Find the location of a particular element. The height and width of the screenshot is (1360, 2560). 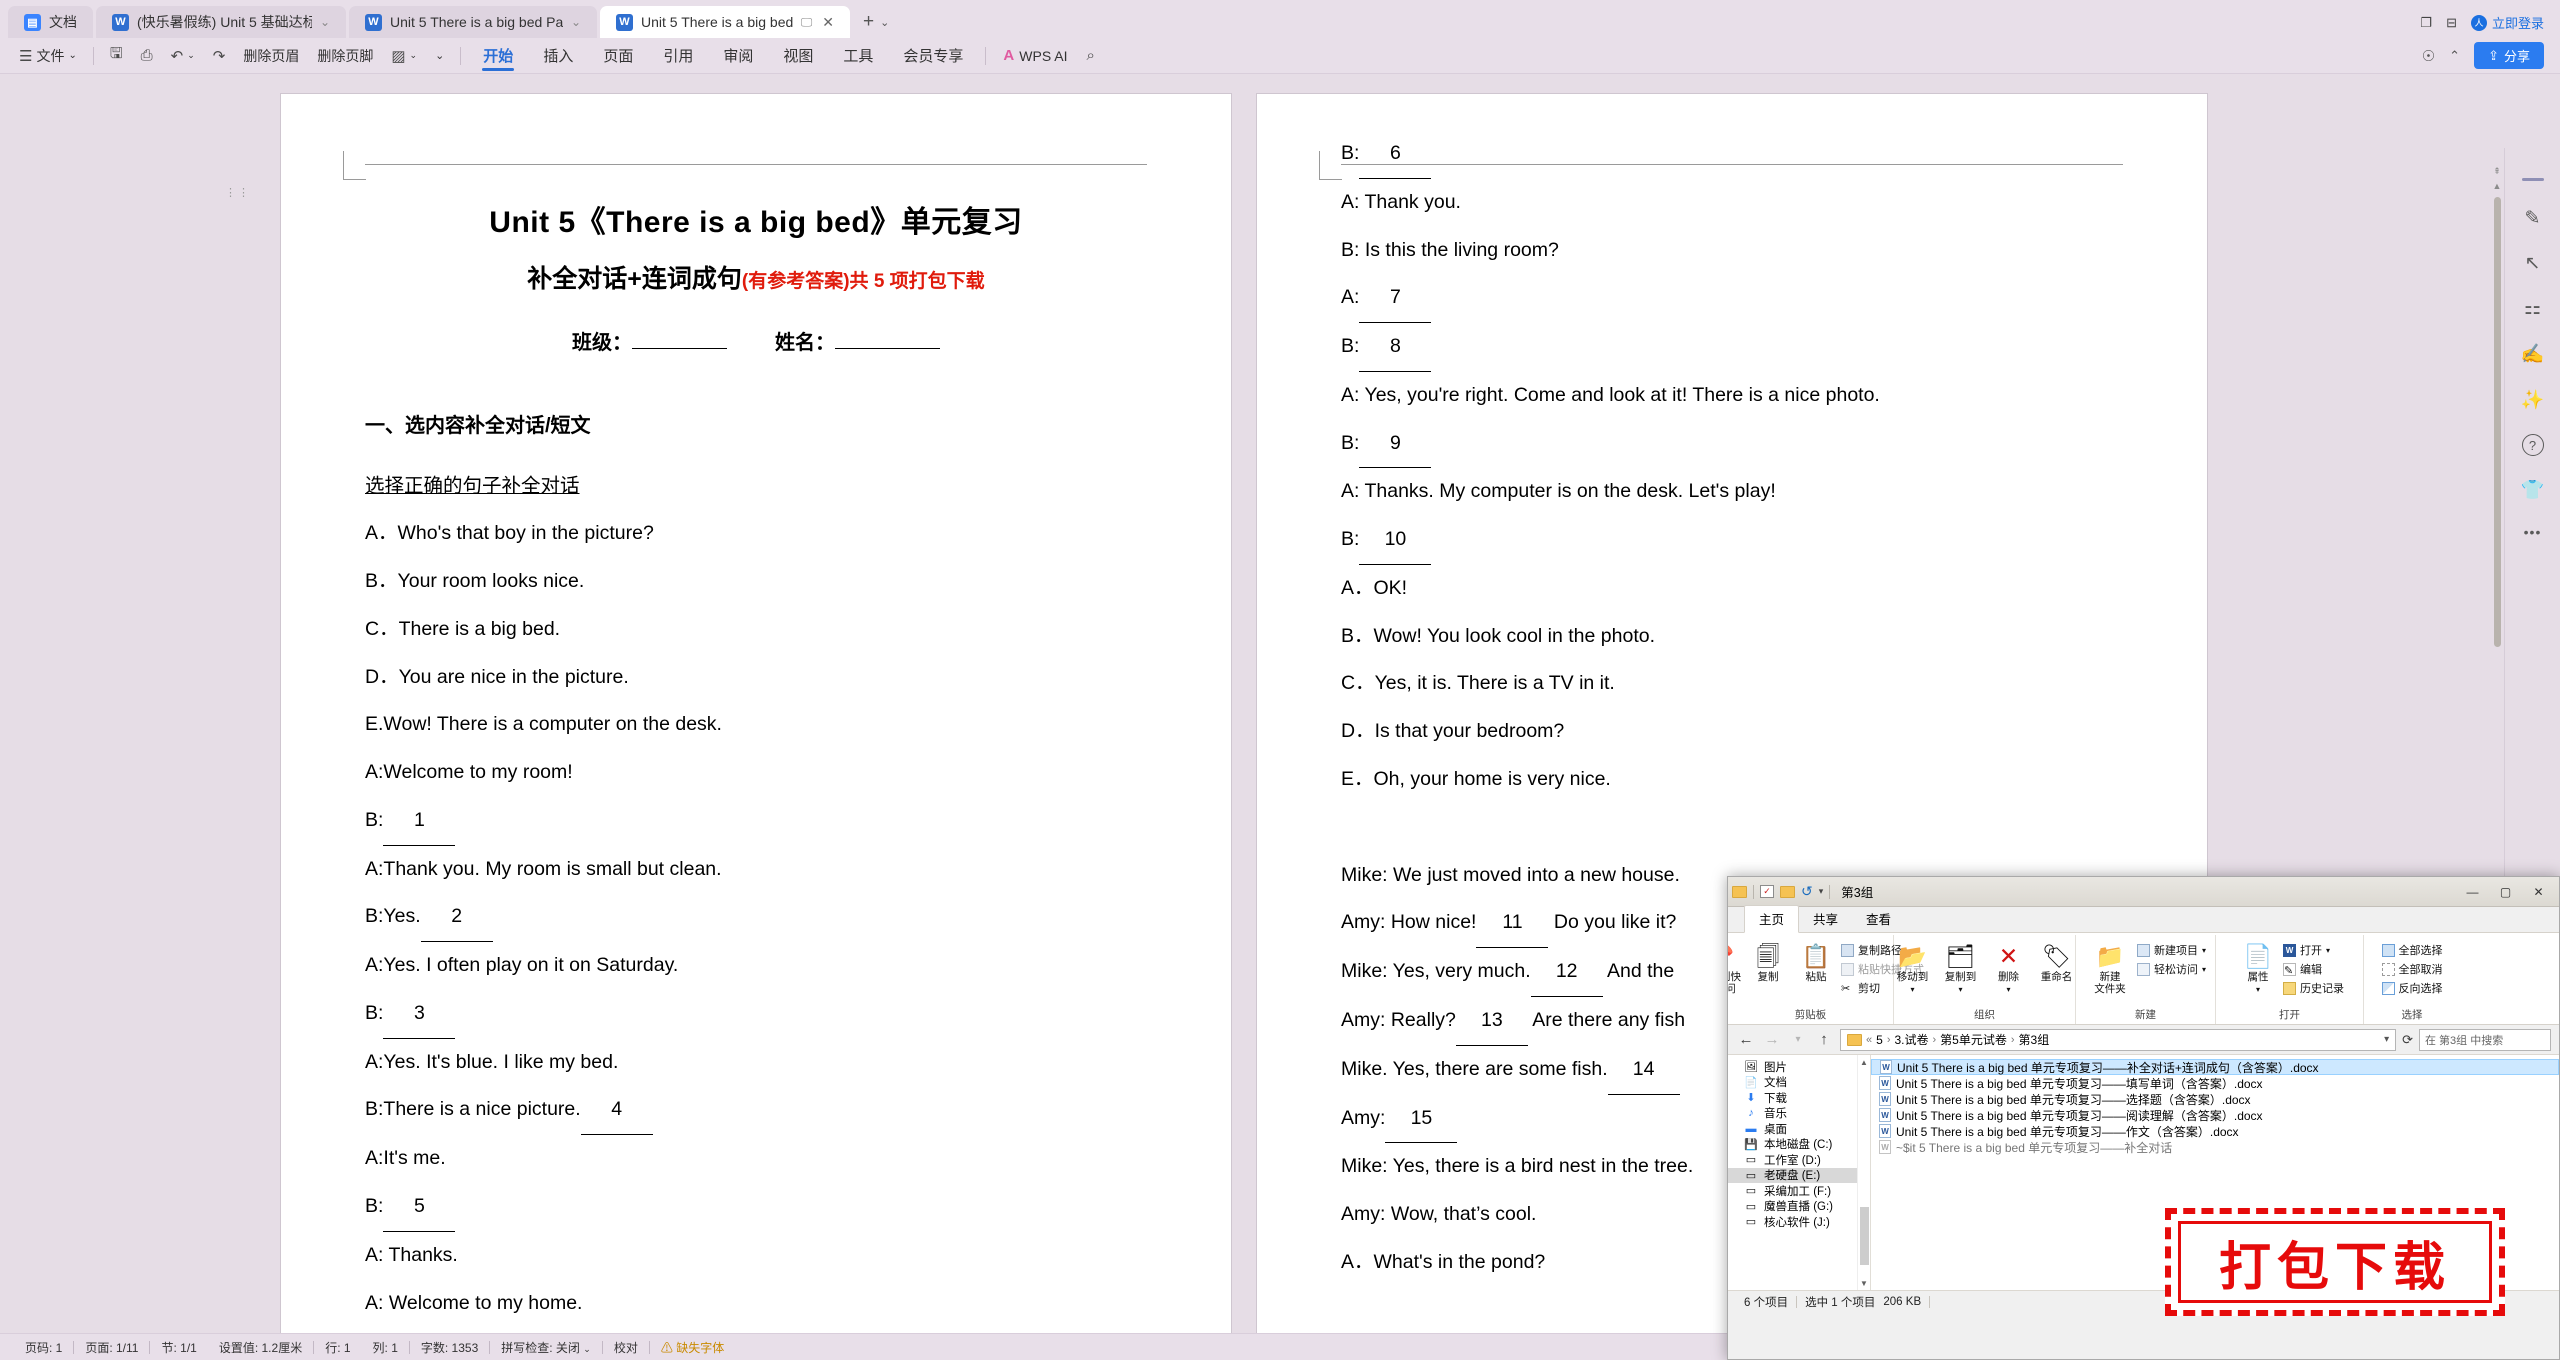

back-icon: ← is located at coordinates (1746, 1039).